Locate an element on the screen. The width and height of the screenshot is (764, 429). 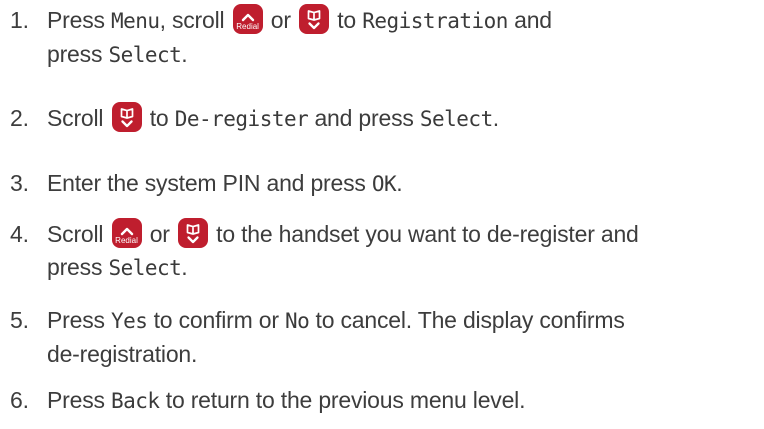
step-number: 1. is located at coordinates (19, 20).